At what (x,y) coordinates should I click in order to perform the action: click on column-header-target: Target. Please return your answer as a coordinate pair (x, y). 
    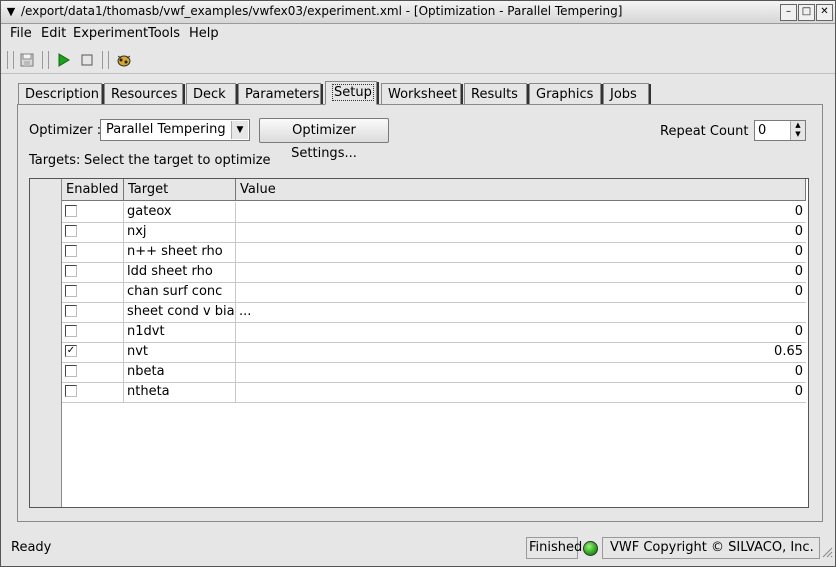
    Looking at the image, I should click on (180, 190).